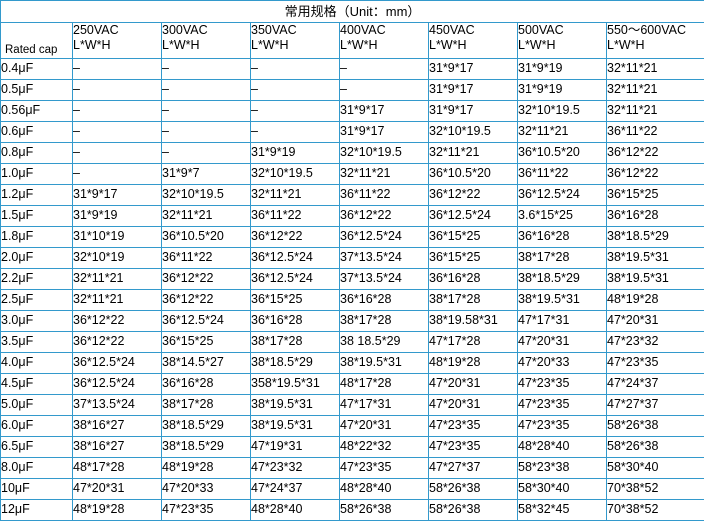  What do you see at coordinates (452, 30) in the screenshot?
I see `column-voltage-4: 450VAC` at bounding box center [452, 30].